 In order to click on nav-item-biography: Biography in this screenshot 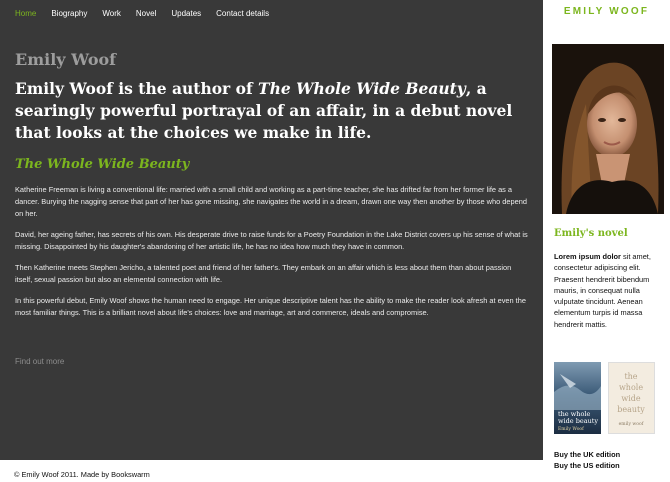, I will do `click(69, 14)`.